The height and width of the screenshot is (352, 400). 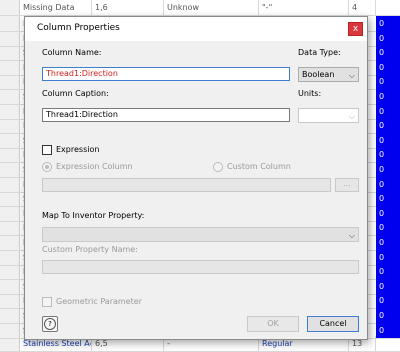 I want to click on custom-property-label: Custom Property Name:, so click(x=90, y=249).